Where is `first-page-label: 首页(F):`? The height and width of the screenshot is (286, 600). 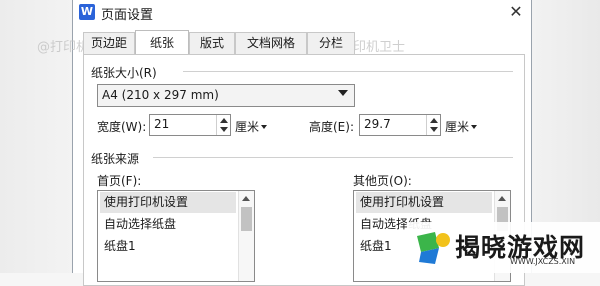 first-page-label: 首页(F): is located at coordinates (119, 181).